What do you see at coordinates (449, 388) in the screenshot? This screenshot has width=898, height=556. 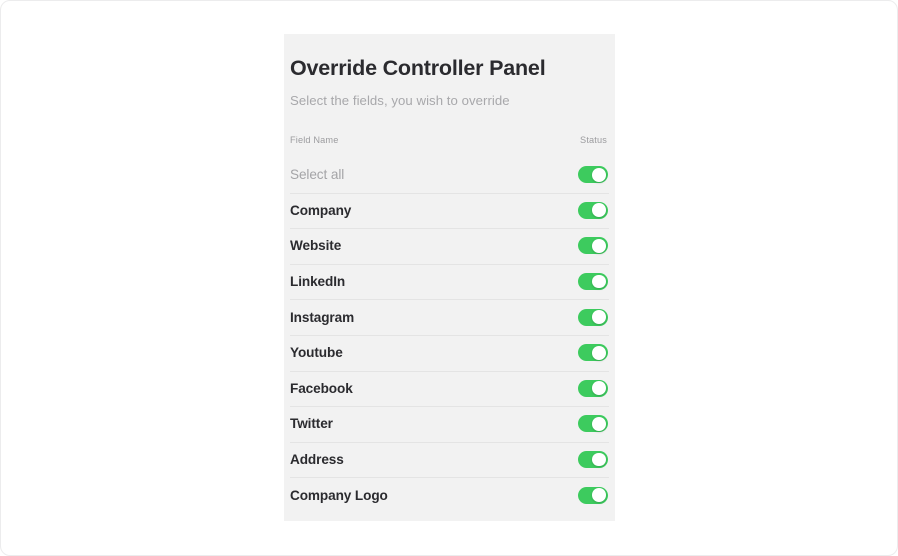 I see `table-row: Facebook` at bounding box center [449, 388].